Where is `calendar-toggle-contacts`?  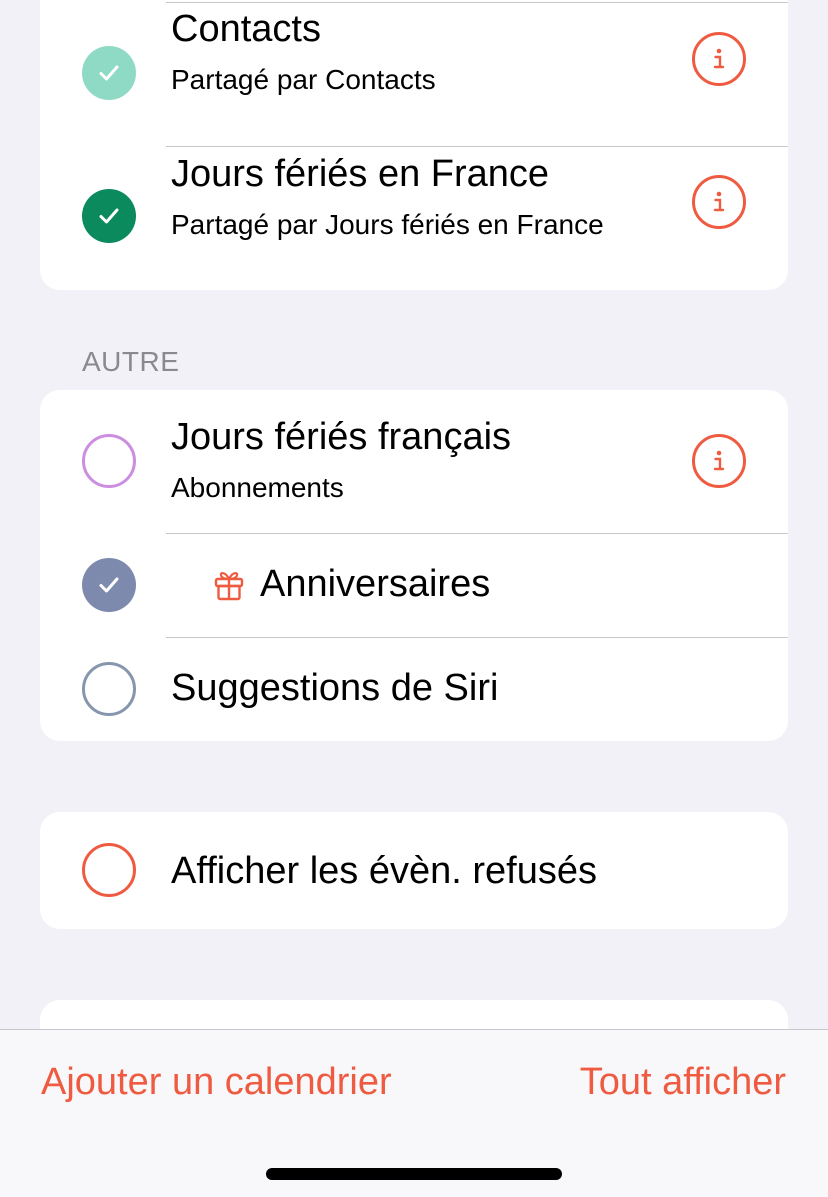
calendar-toggle-contacts is located at coordinates (109, 73).